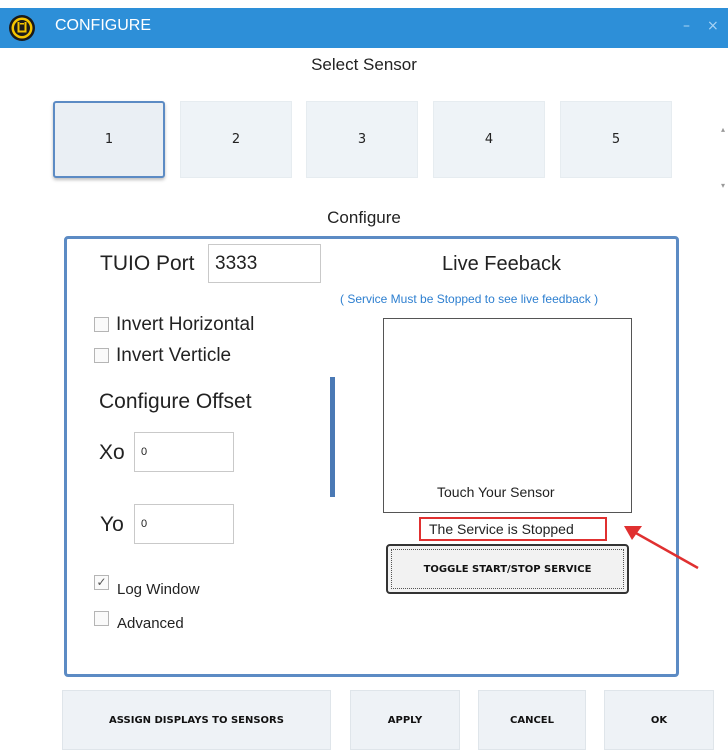  Describe the element at coordinates (101, 355) in the screenshot. I see `invert-verticle-checkbox` at that location.